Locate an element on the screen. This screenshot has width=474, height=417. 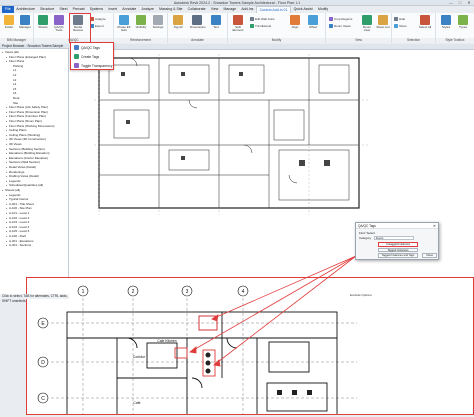
category-select: Doors is located at coordinates (394, 238).